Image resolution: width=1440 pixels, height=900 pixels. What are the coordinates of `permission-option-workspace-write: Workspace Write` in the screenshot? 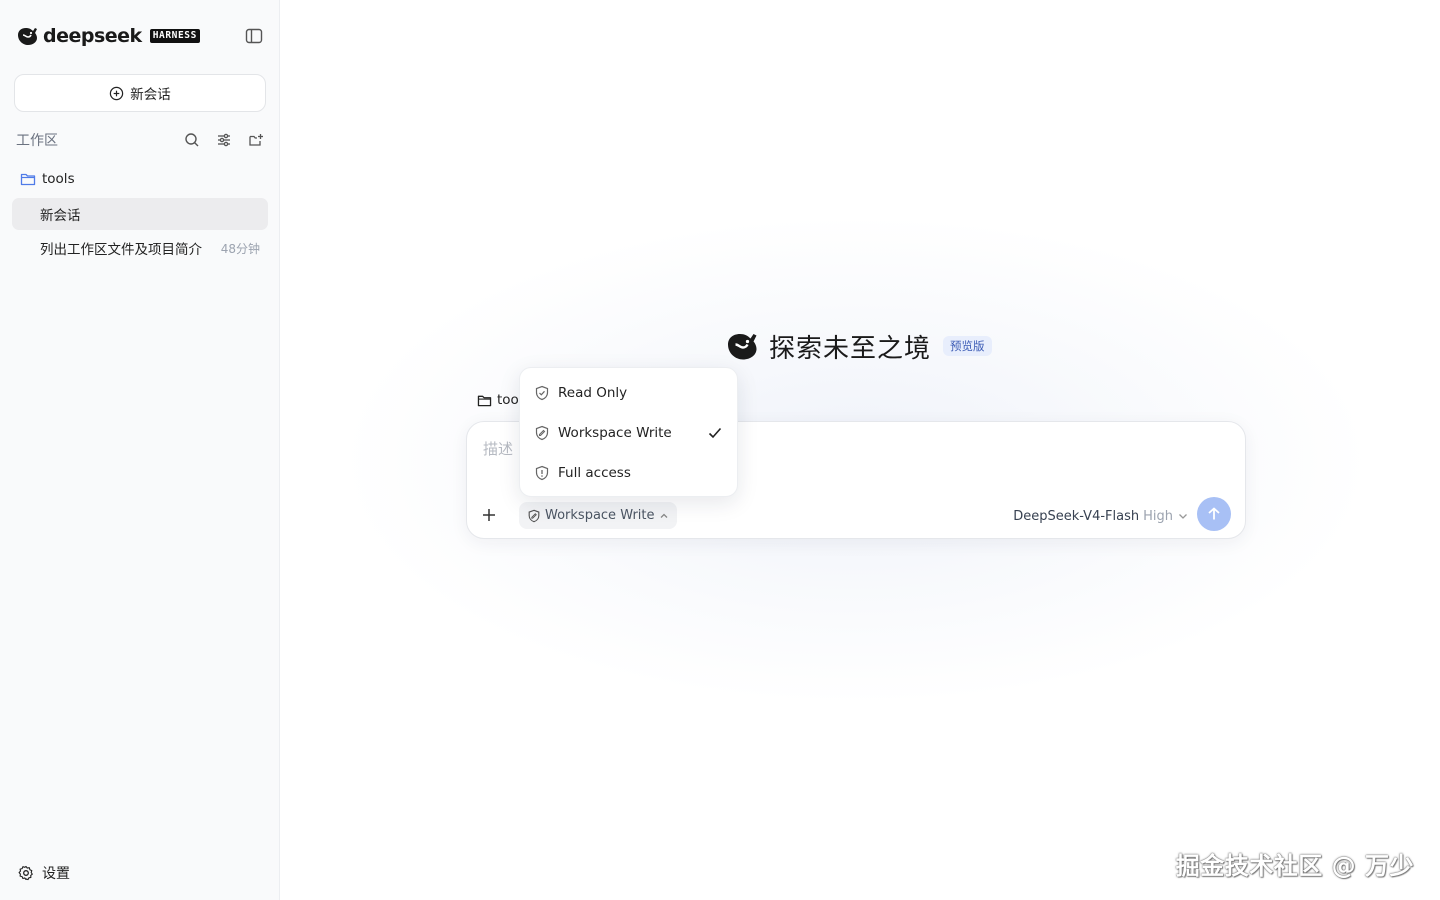 It's located at (628, 433).